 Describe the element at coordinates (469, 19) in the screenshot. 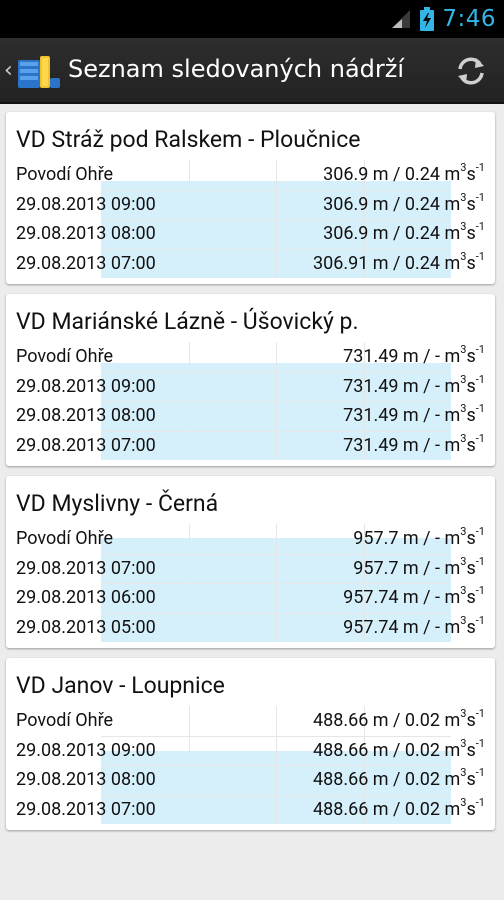

I see `status-clock: 7:46` at that location.